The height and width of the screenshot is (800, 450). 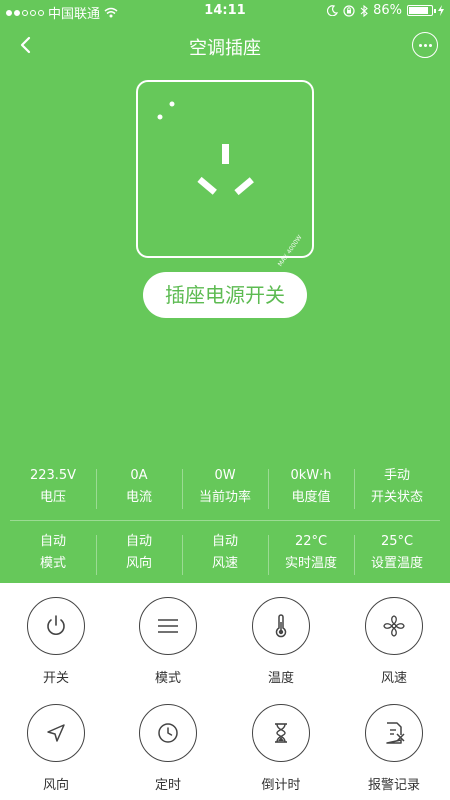 I want to click on wind-direction-control-button: 风向, so click(x=56, y=748).